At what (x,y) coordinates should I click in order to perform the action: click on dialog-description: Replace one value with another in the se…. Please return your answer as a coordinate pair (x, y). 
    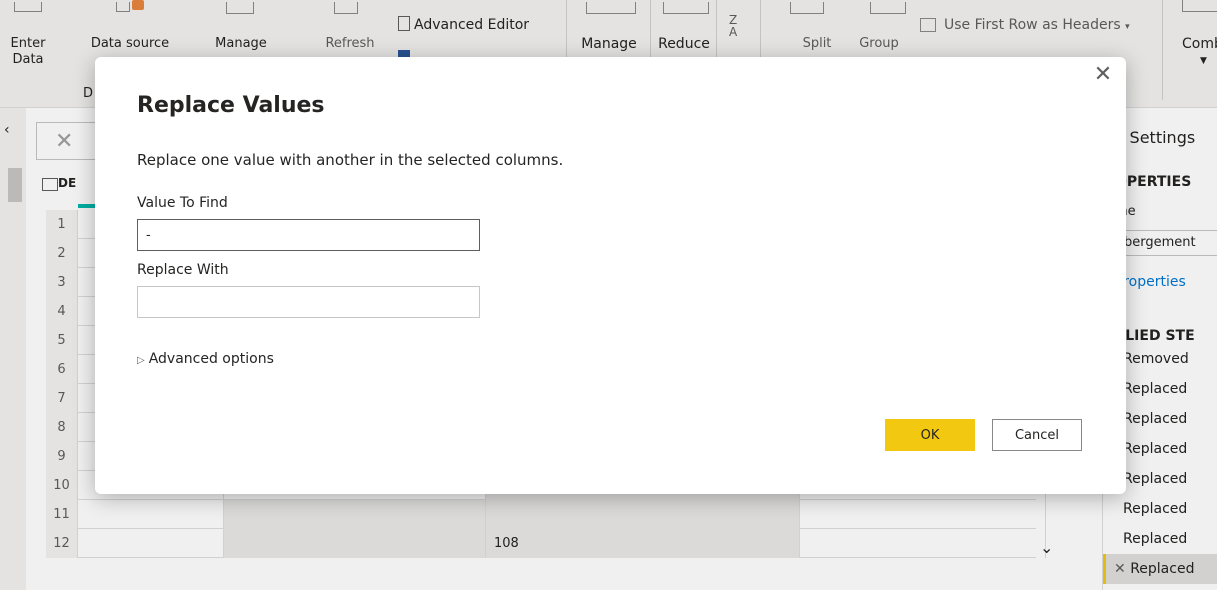
    Looking at the image, I should click on (350, 160).